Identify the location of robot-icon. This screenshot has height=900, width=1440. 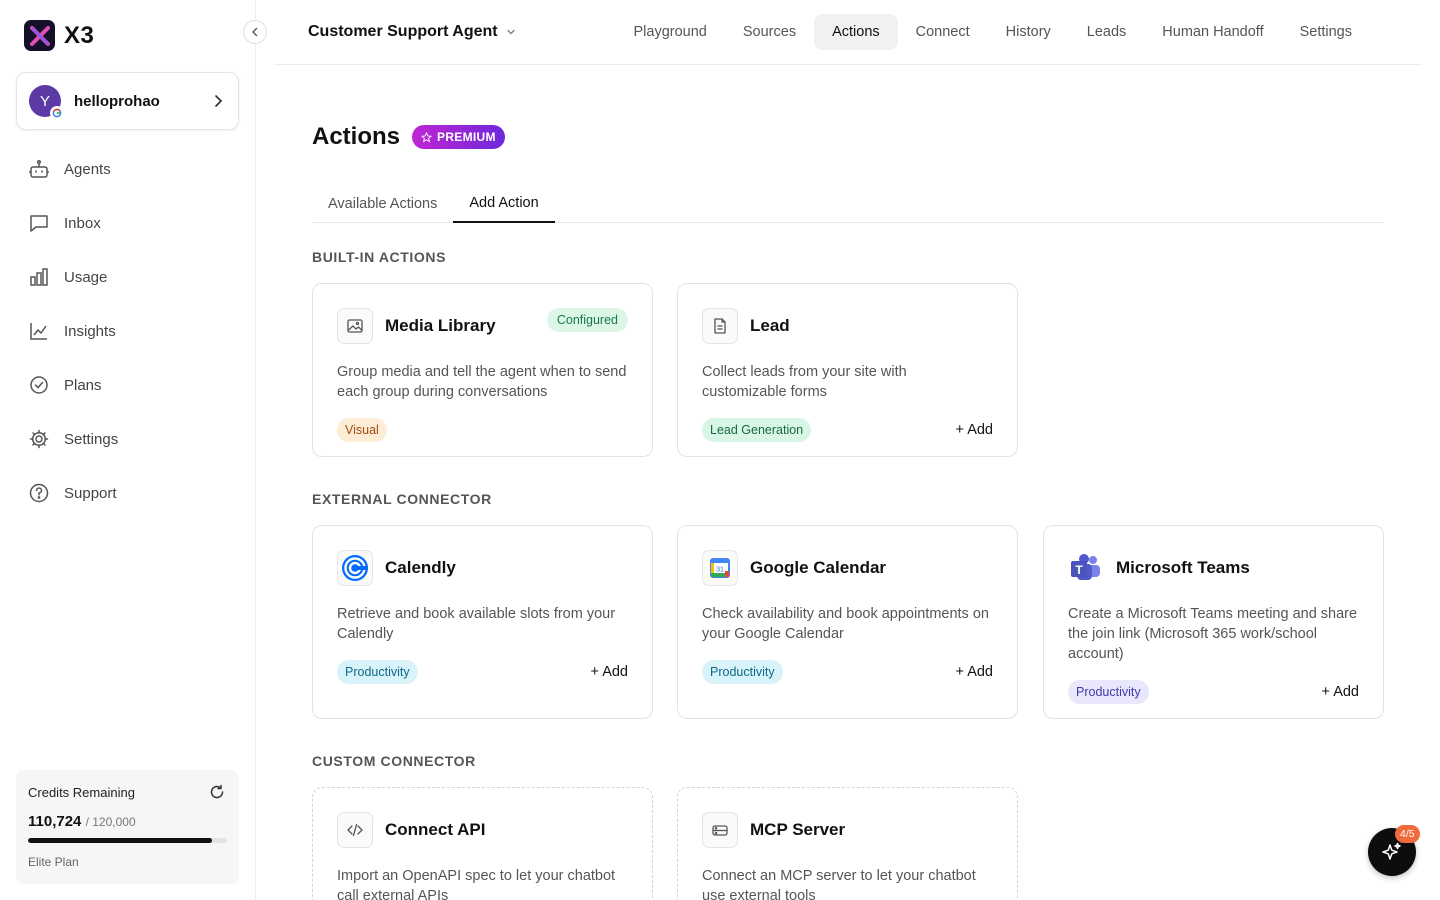
(39, 168).